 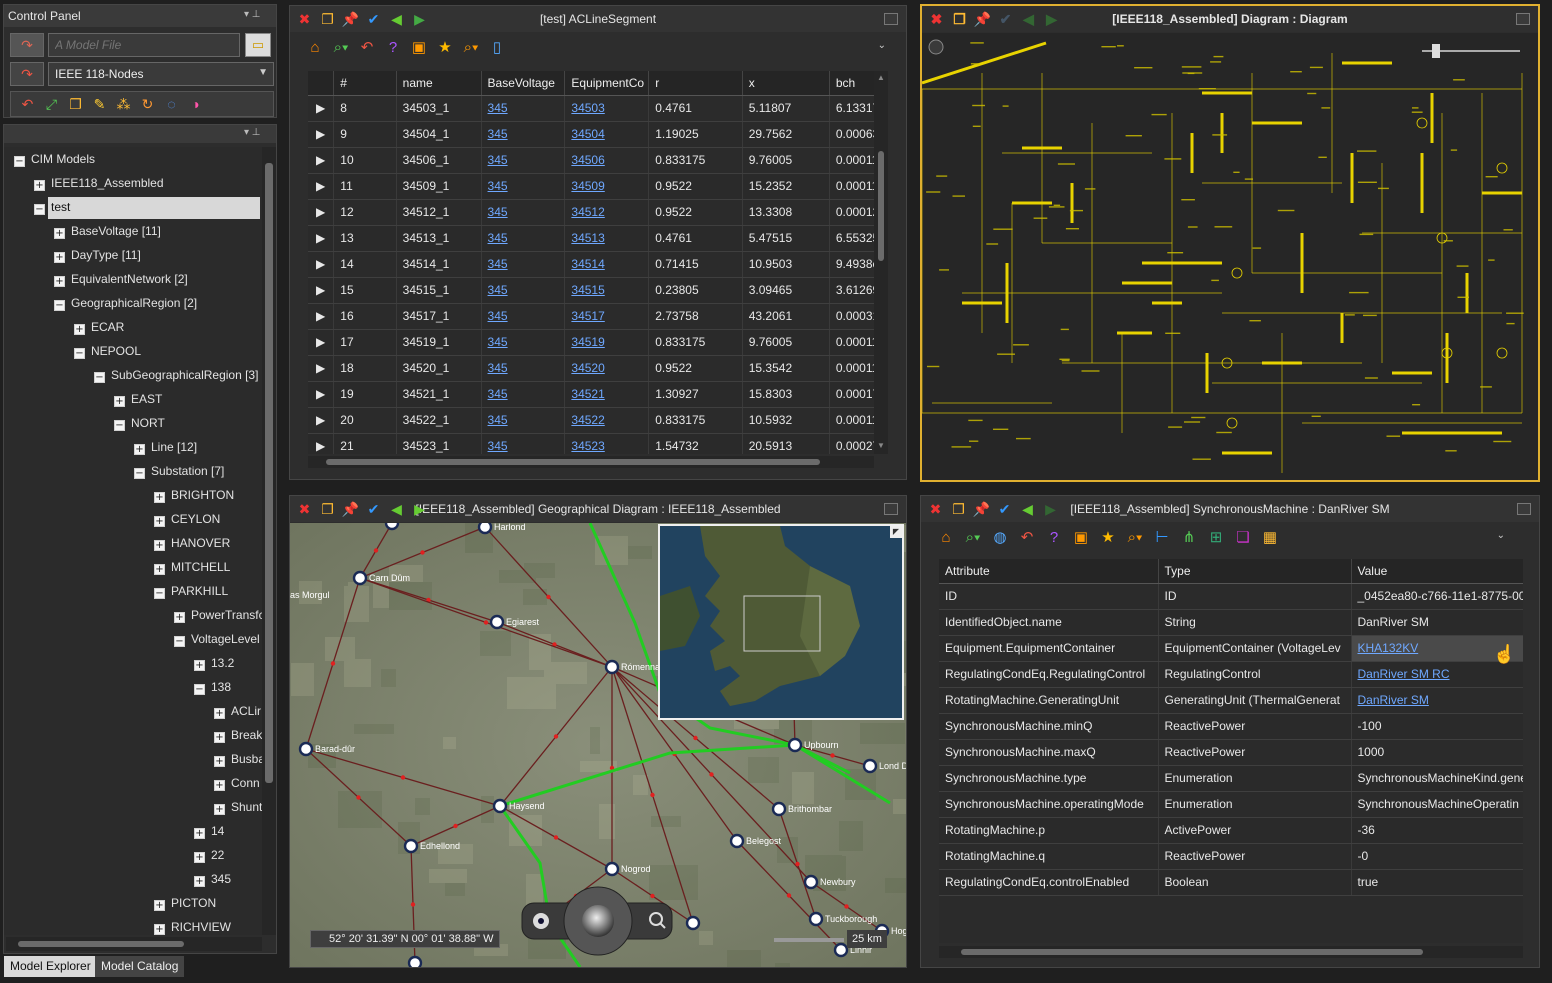 What do you see at coordinates (607, 443) in the screenshot?
I see `link-cell: 34523` at bounding box center [607, 443].